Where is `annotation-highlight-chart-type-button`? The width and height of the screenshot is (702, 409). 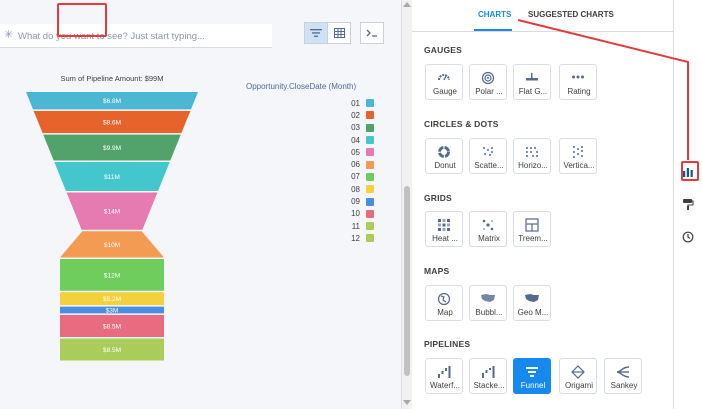 annotation-highlight-chart-type-button is located at coordinates (690, 171).